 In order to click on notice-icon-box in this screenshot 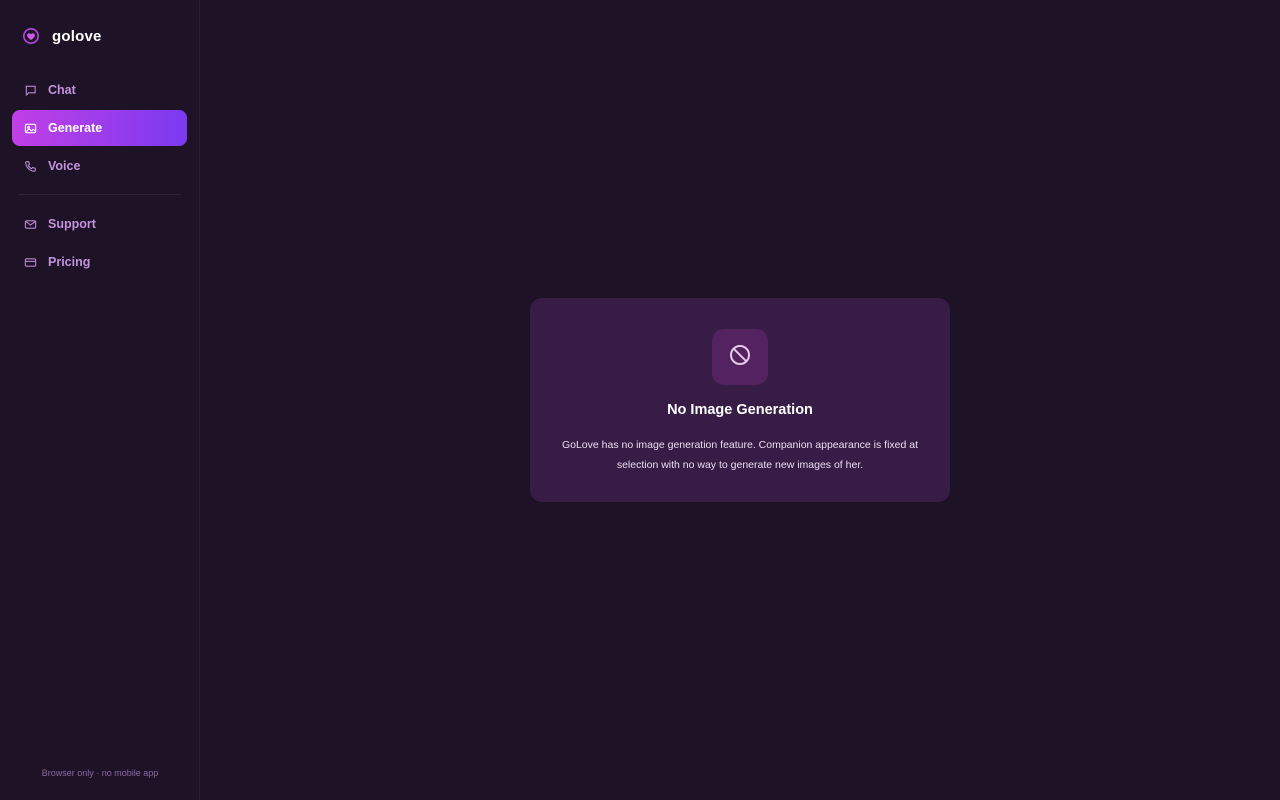, I will do `click(740, 357)`.